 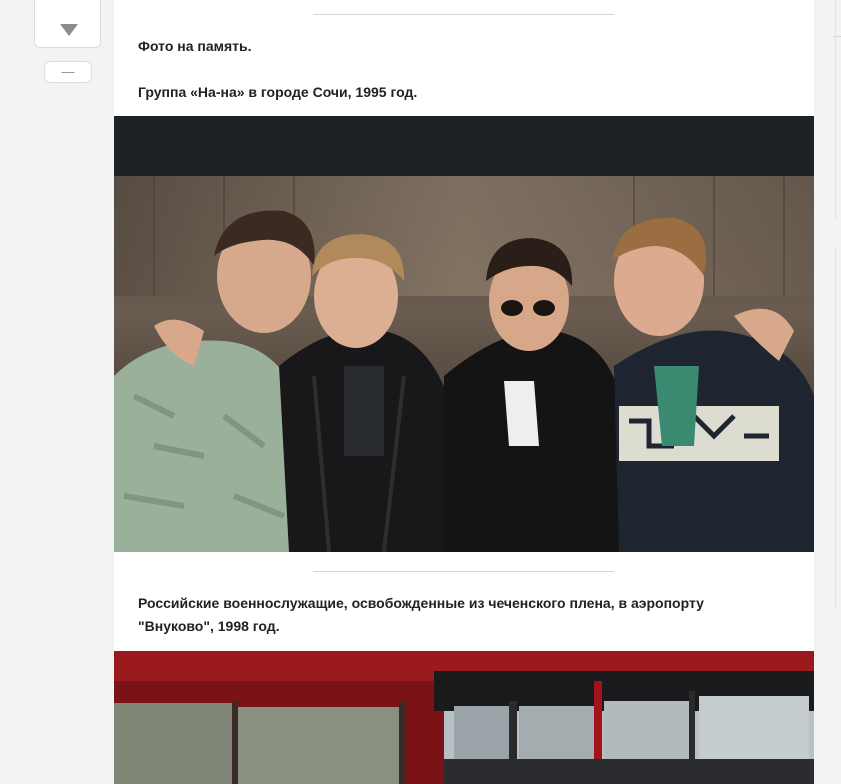 I want to click on vote-count: 313, so click(x=67, y=0).